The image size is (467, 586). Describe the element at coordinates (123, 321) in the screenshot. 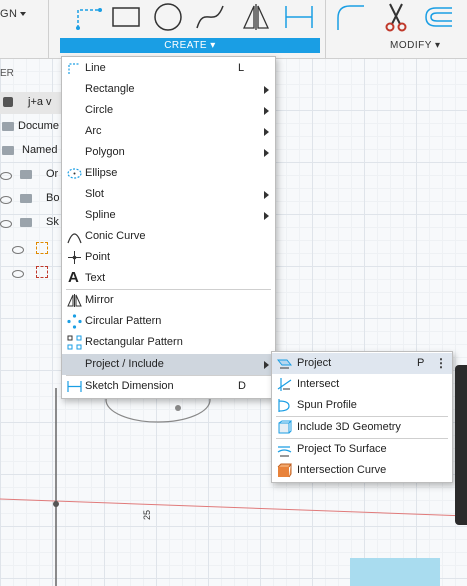

I see `menu-item-label: Circular Pattern` at that location.